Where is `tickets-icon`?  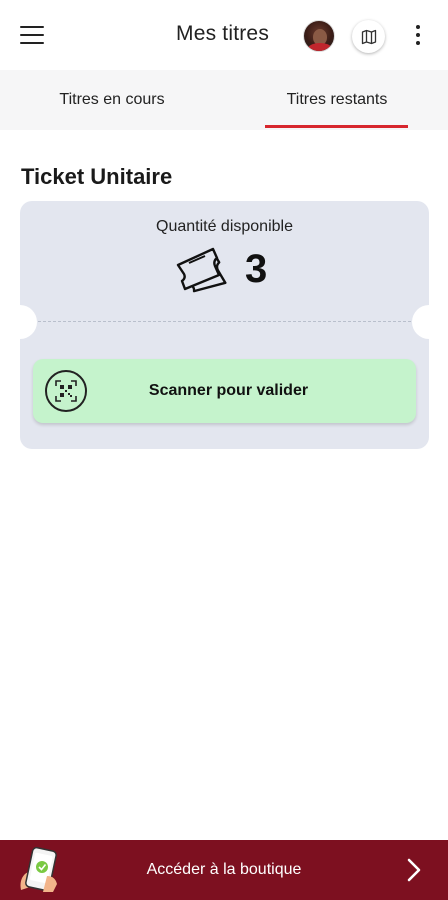 tickets-icon is located at coordinates (201, 270).